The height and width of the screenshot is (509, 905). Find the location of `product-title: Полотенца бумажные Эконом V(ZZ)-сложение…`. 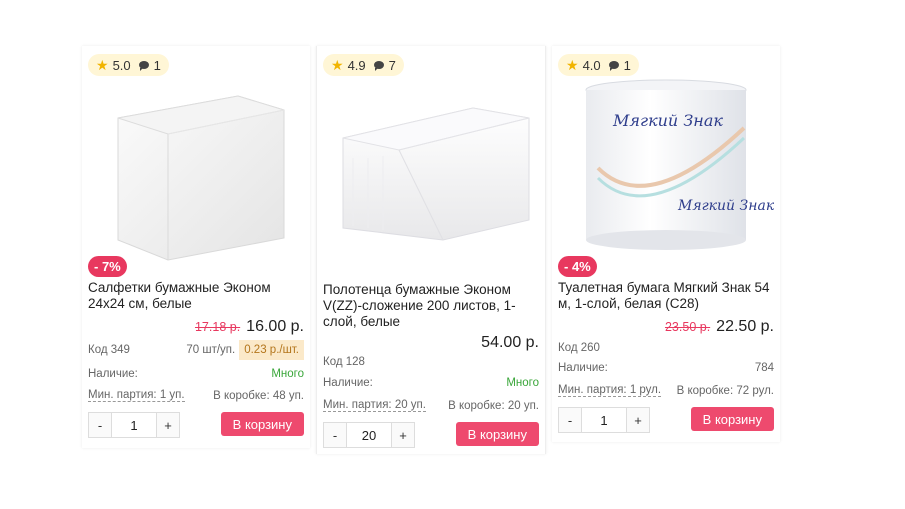

product-title: Полотенца бумажные Эконом V(ZZ)-сложение… is located at coordinates (430, 306).